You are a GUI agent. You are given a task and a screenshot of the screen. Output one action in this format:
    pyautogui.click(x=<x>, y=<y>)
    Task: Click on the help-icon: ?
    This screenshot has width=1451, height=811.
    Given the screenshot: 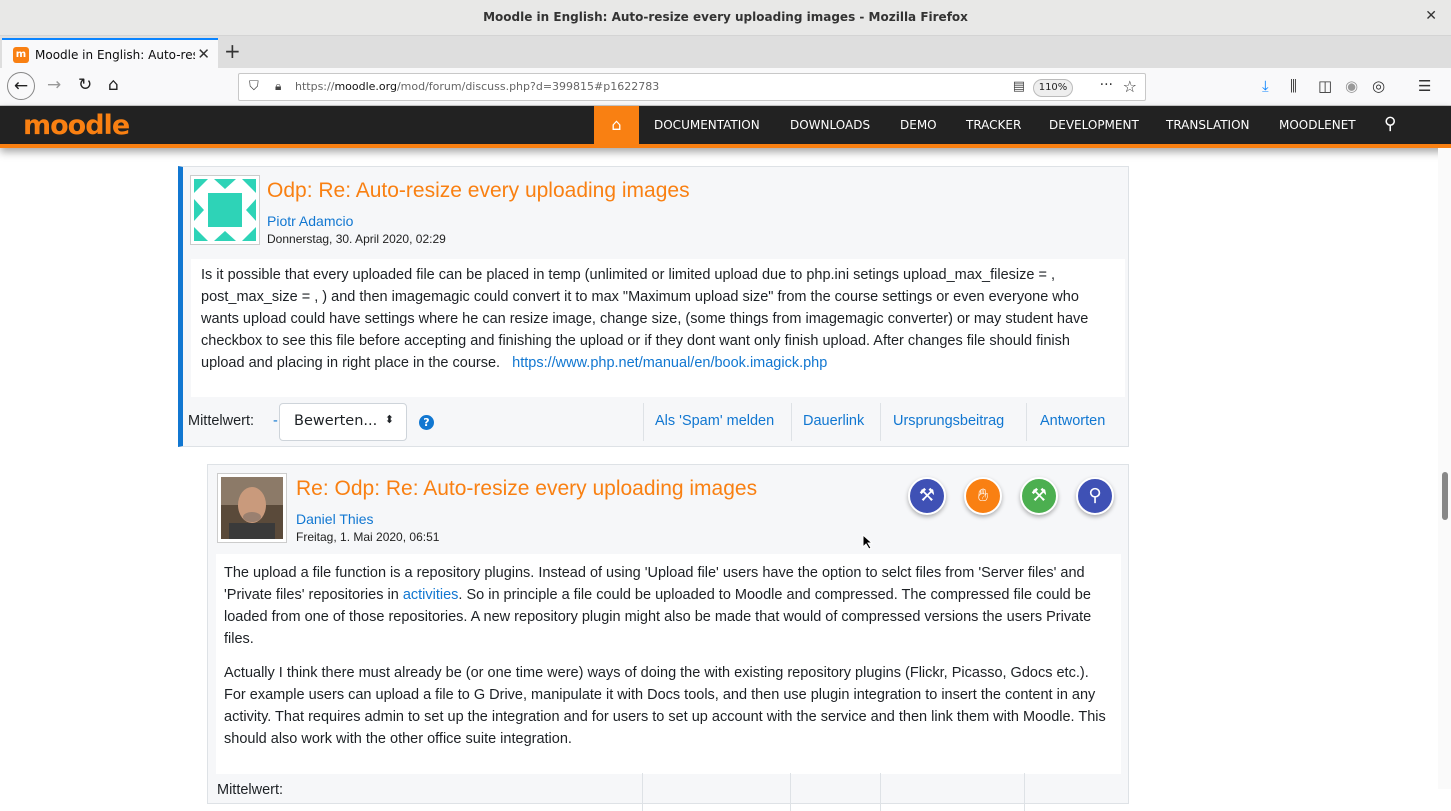 What is the action you would take?
    pyautogui.click(x=426, y=422)
    